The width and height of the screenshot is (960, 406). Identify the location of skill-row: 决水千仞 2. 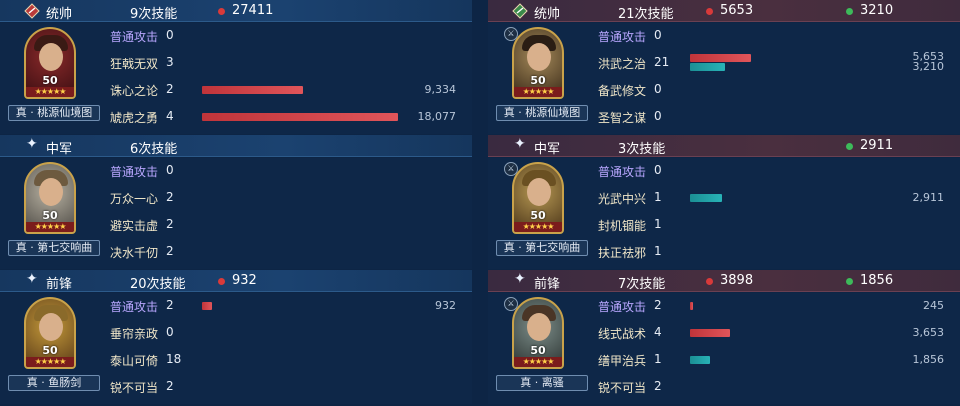
(291, 252).